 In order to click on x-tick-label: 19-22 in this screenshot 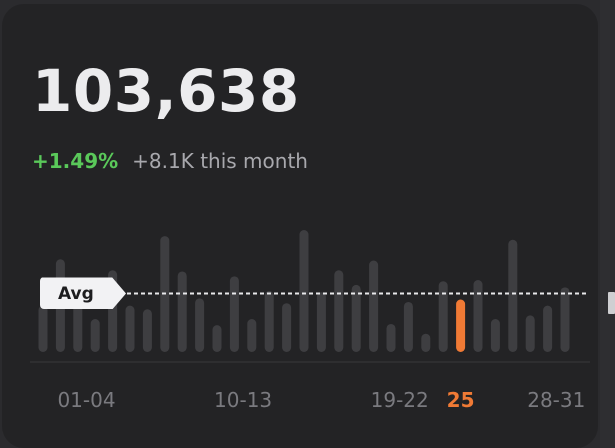, I will do `click(400, 400)`.